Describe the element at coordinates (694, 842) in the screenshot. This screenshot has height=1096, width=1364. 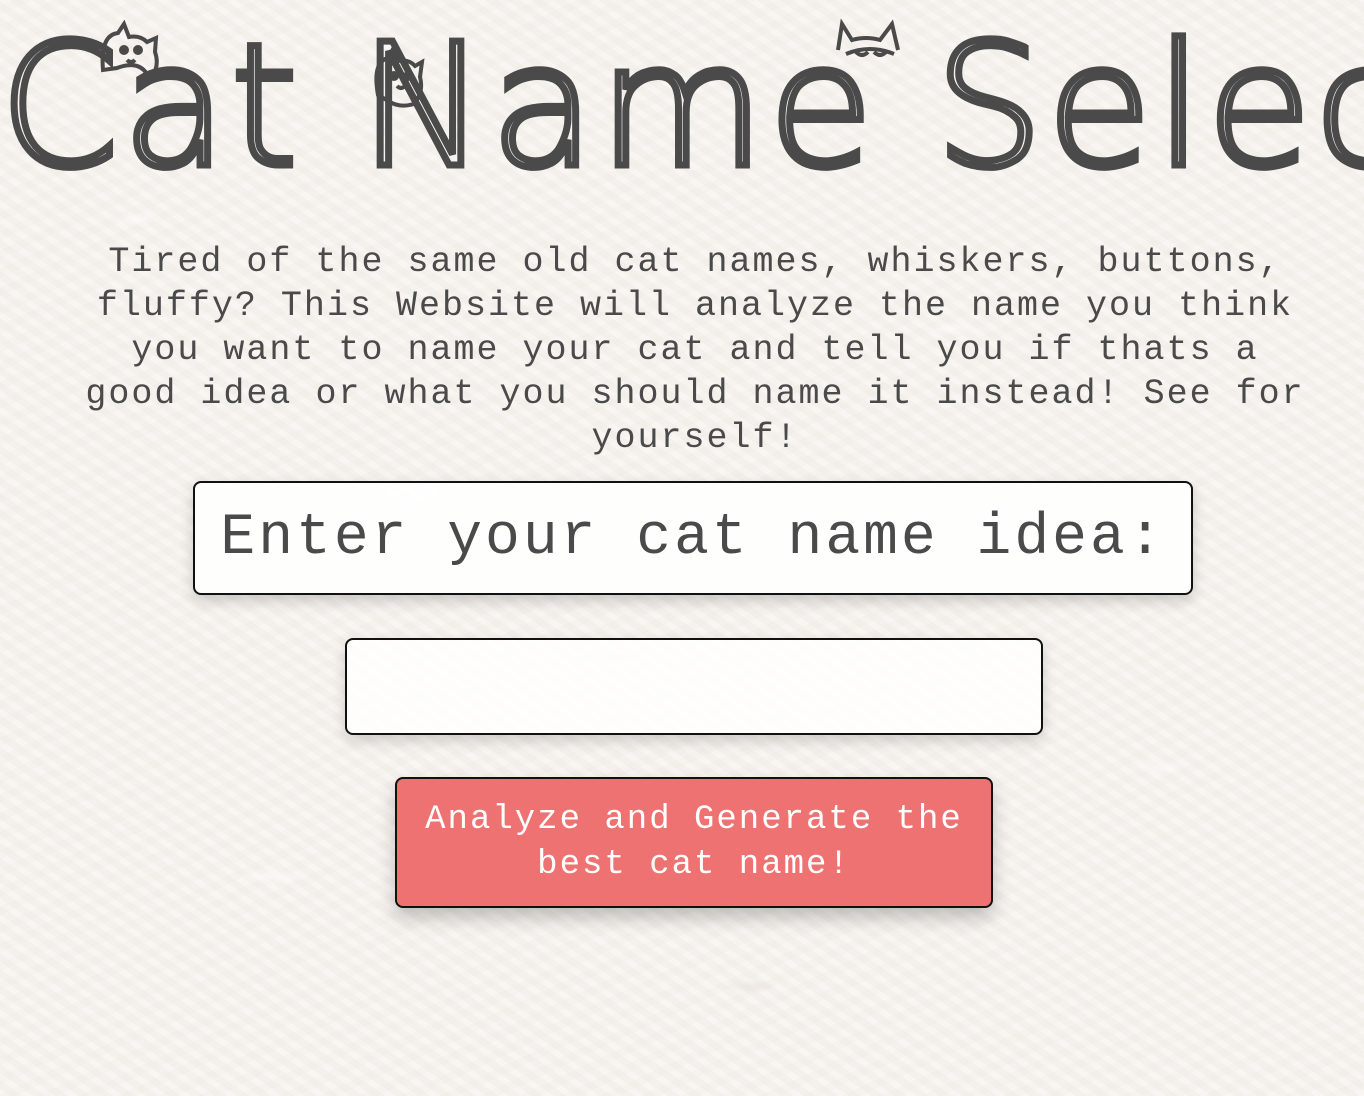
I see `analyze-generate-button: Analyze and Generate the best cat name!` at that location.